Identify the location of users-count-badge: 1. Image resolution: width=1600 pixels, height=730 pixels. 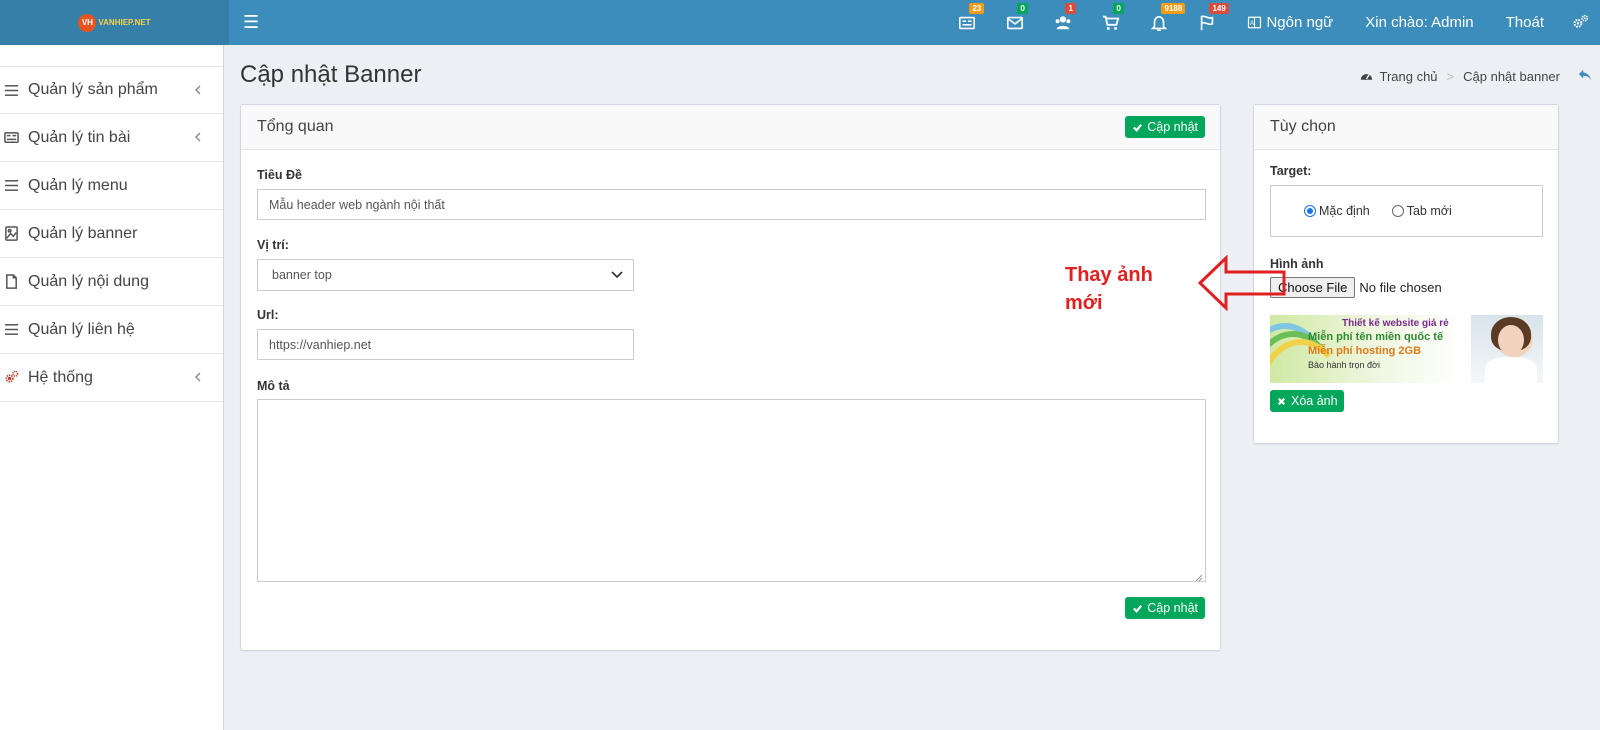
(1070, 8).